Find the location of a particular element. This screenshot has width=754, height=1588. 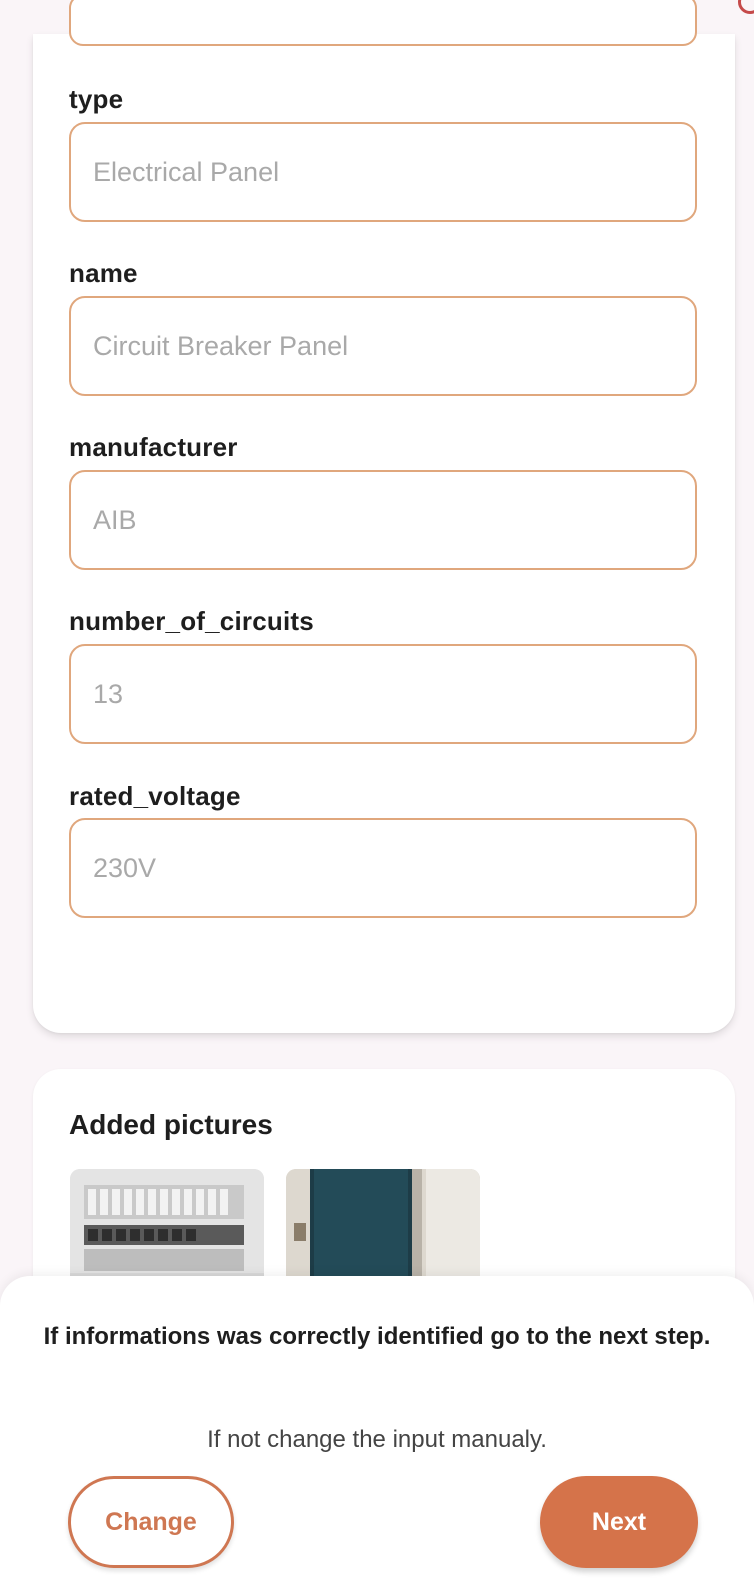

number-of-circuits-input: 13 is located at coordinates (383, 694).